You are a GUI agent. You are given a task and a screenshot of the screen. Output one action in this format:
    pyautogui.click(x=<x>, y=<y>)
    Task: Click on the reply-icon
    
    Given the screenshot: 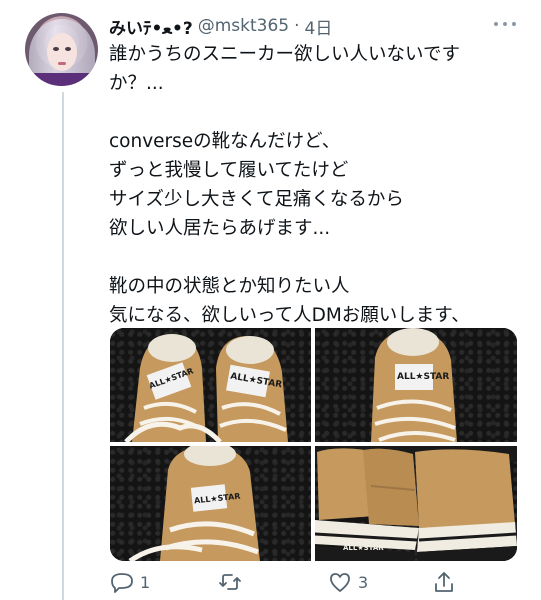 What is the action you would take?
    pyautogui.click(x=122, y=583)
    